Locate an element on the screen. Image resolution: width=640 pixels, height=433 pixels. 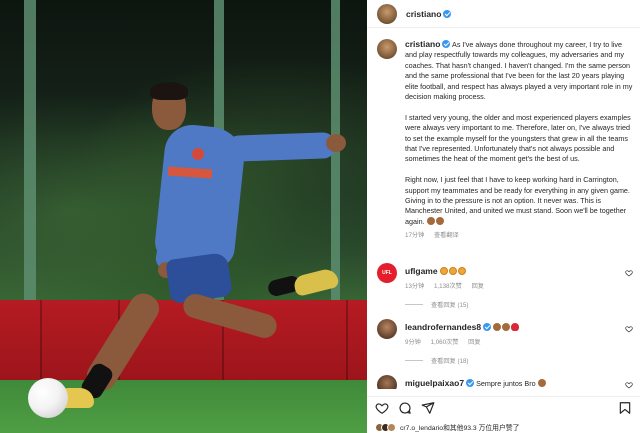
caption-author-avatar is located at coordinates (387, 49).